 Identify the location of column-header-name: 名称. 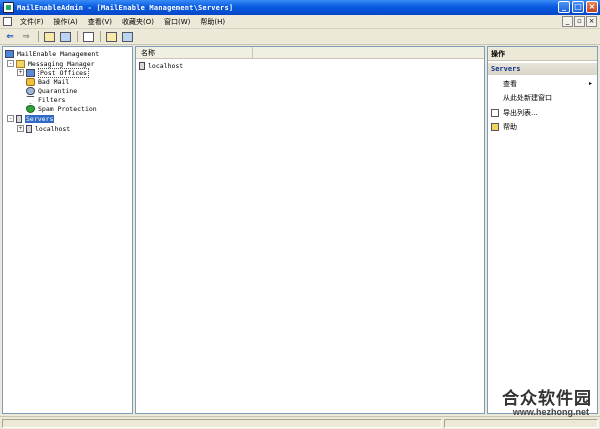
(194, 52).